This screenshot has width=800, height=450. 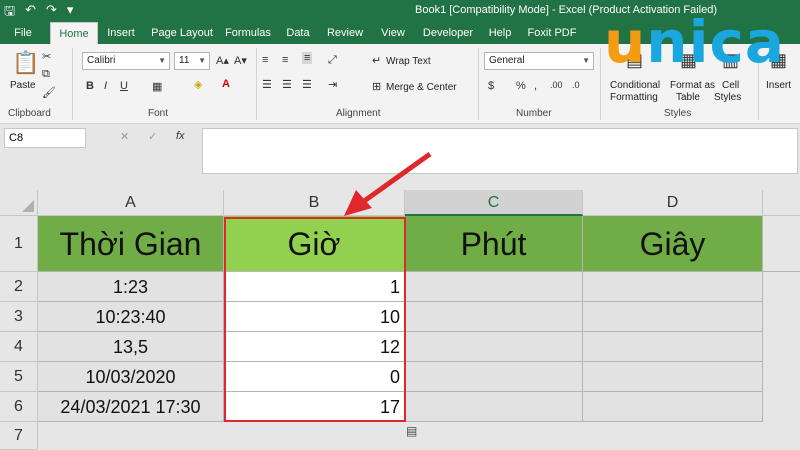 I want to click on format-as-table-button-line2: Table, so click(x=688, y=97).